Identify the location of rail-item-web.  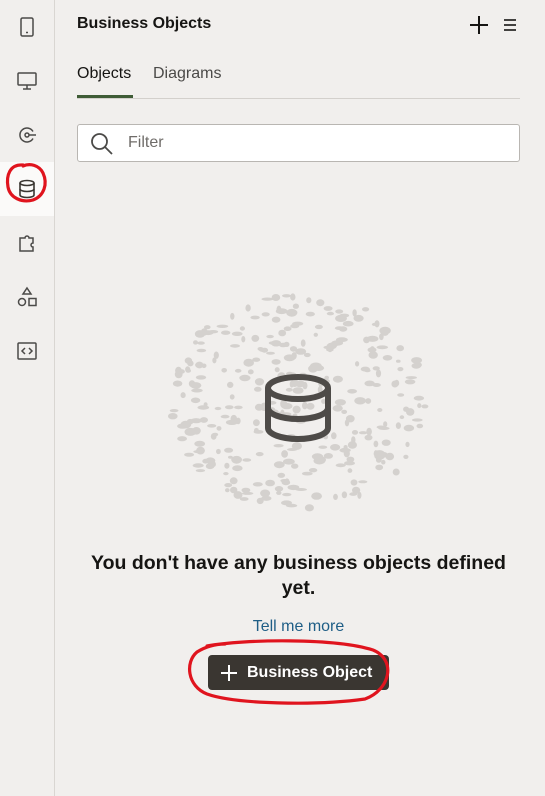
(27, 81).